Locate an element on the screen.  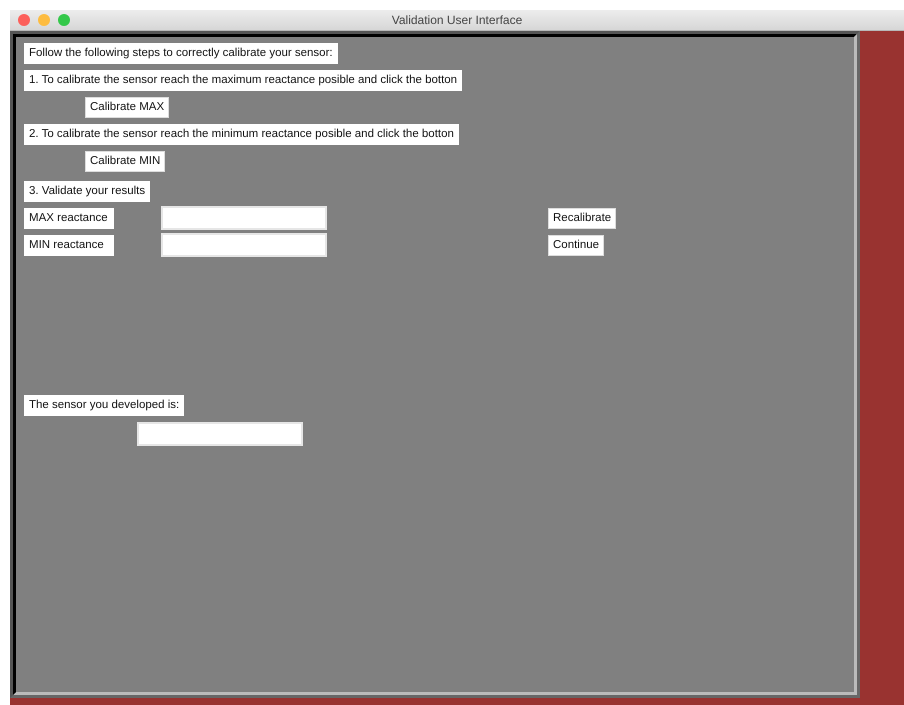
step-label: 3. Validate your results is located at coordinates (87, 191).